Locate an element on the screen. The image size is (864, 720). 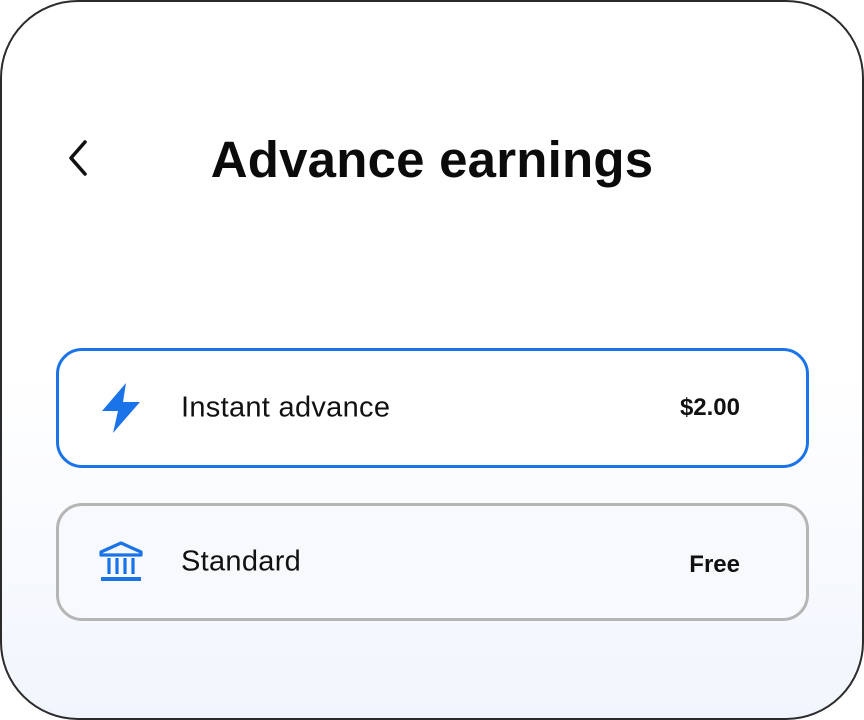
bank-icon is located at coordinates (121, 562).